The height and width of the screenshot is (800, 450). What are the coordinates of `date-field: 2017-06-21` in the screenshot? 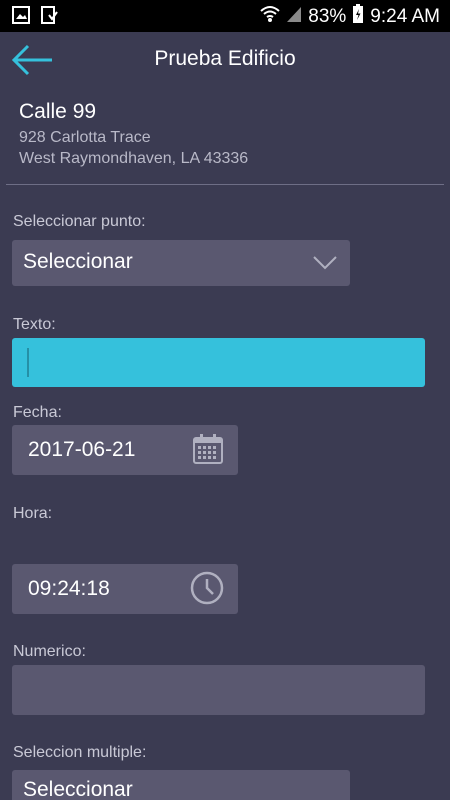 It's located at (125, 450).